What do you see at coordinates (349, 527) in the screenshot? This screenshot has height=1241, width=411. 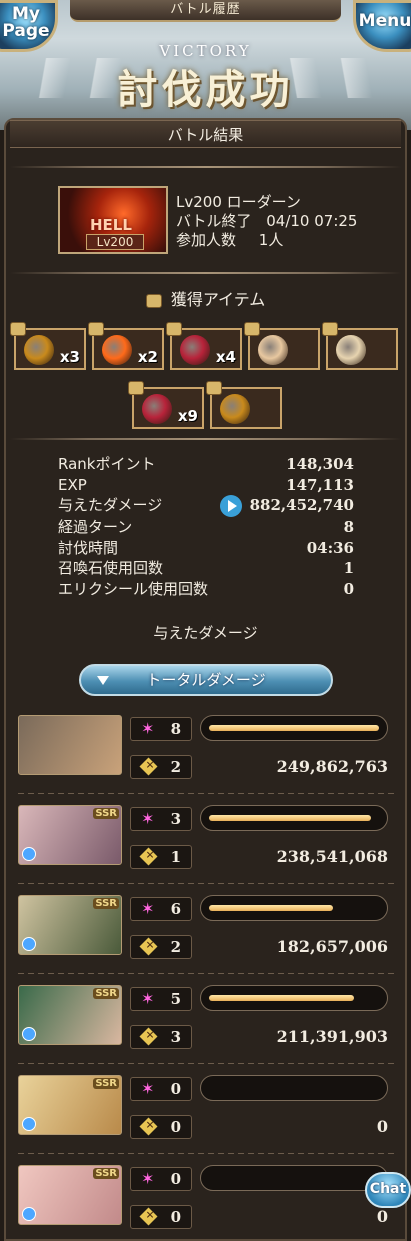 I see `stat-value: 8` at bounding box center [349, 527].